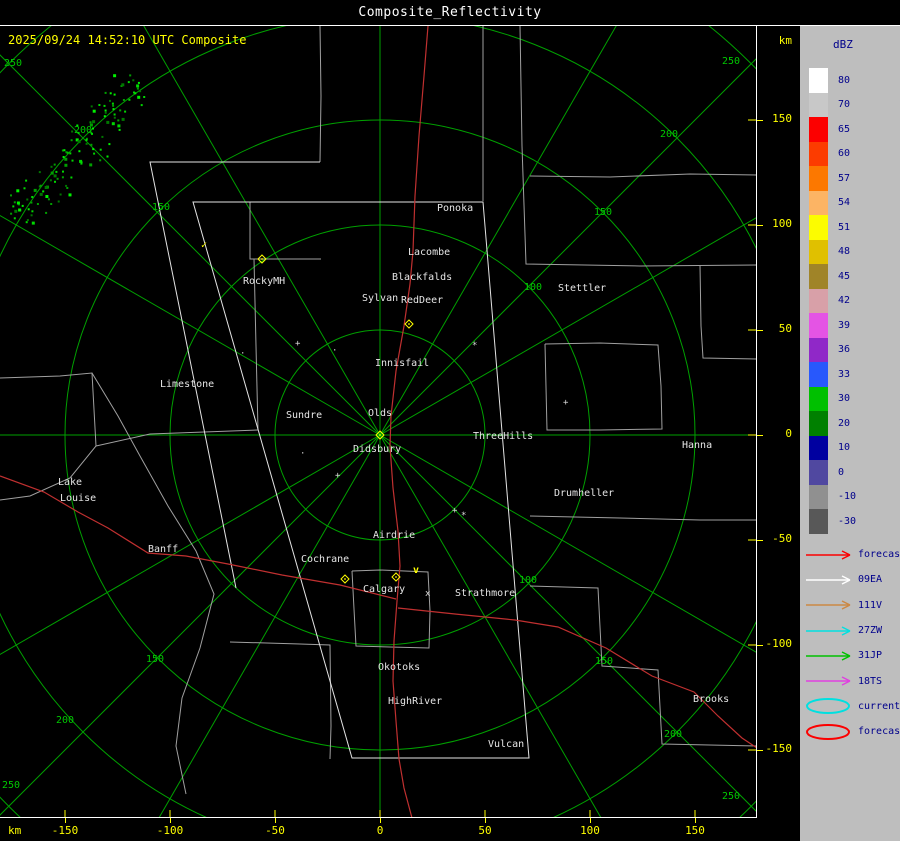 The width and height of the screenshot is (900, 841). Describe the element at coordinates (847, 497) in the screenshot. I see `dbz-scale-value: -10` at that location.